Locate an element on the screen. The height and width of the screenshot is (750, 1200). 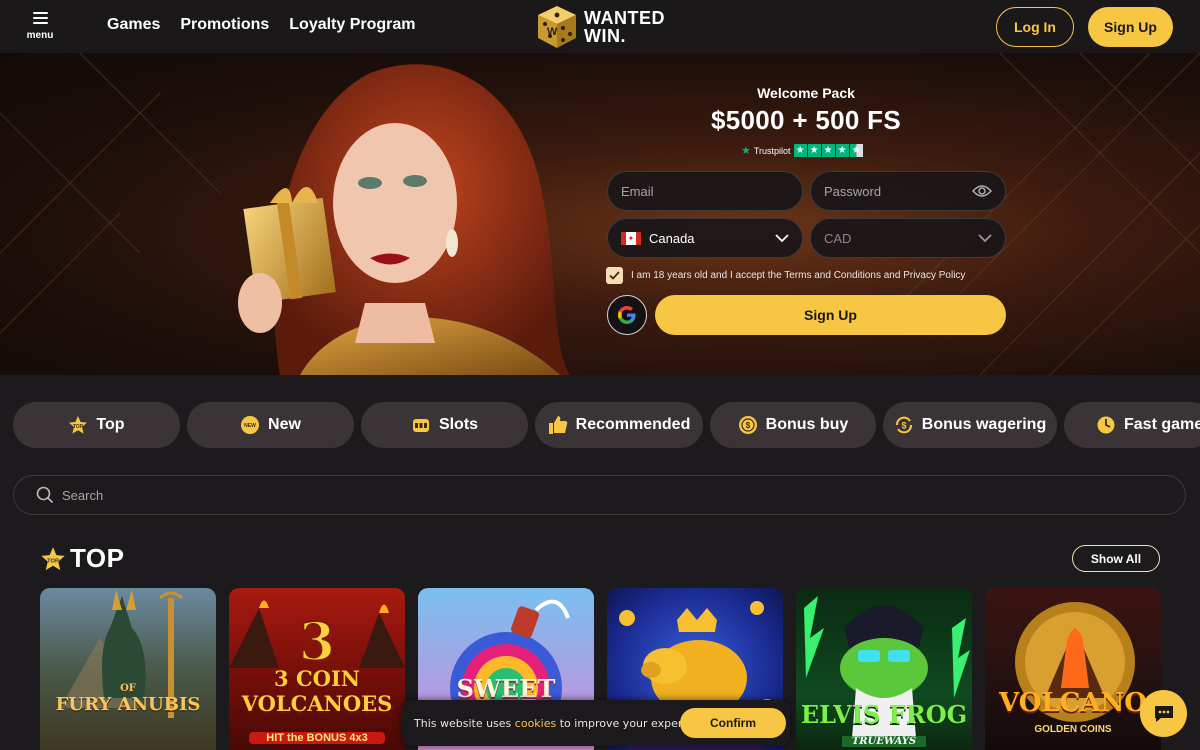
cookie-text-before: This website uses is located at coordinates (464, 723).